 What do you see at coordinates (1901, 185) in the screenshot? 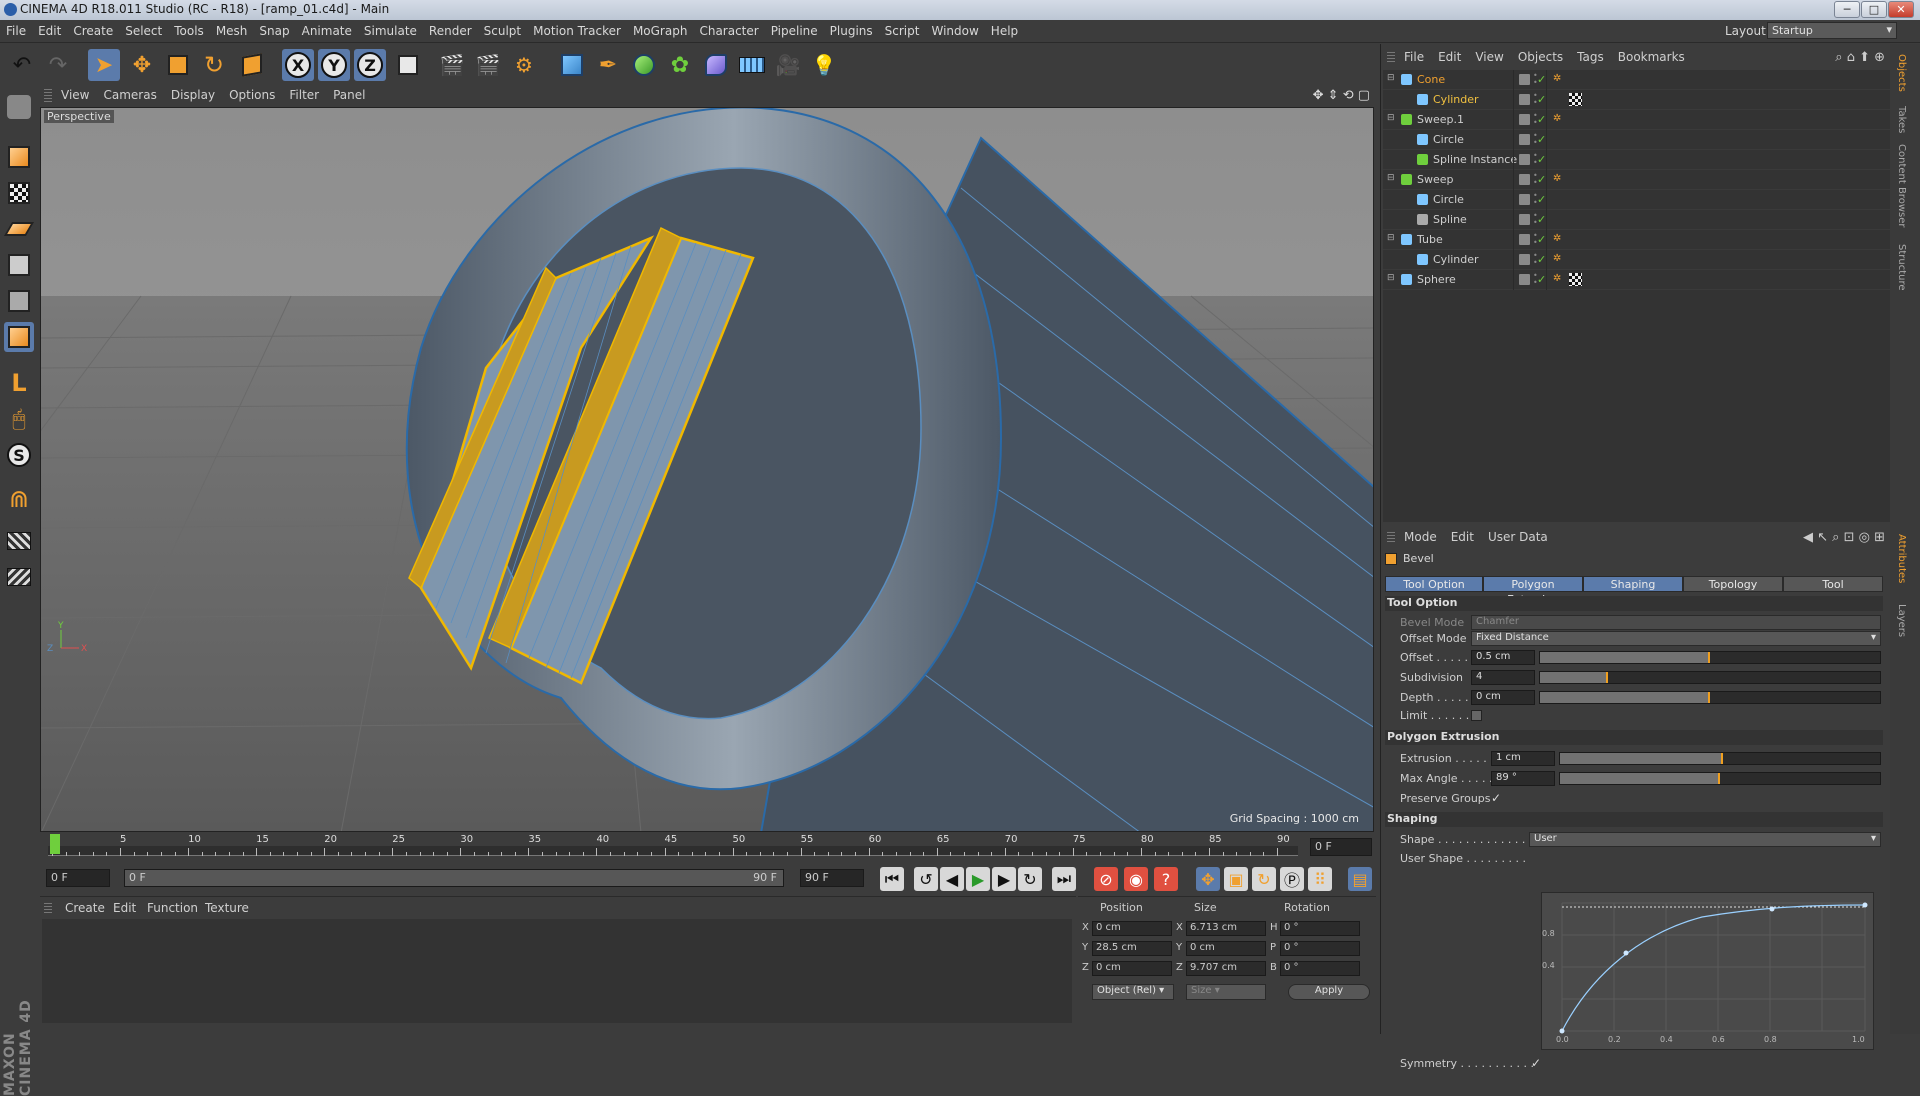
I see `side-tab-content-browser: Content Browser` at bounding box center [1901, 185].